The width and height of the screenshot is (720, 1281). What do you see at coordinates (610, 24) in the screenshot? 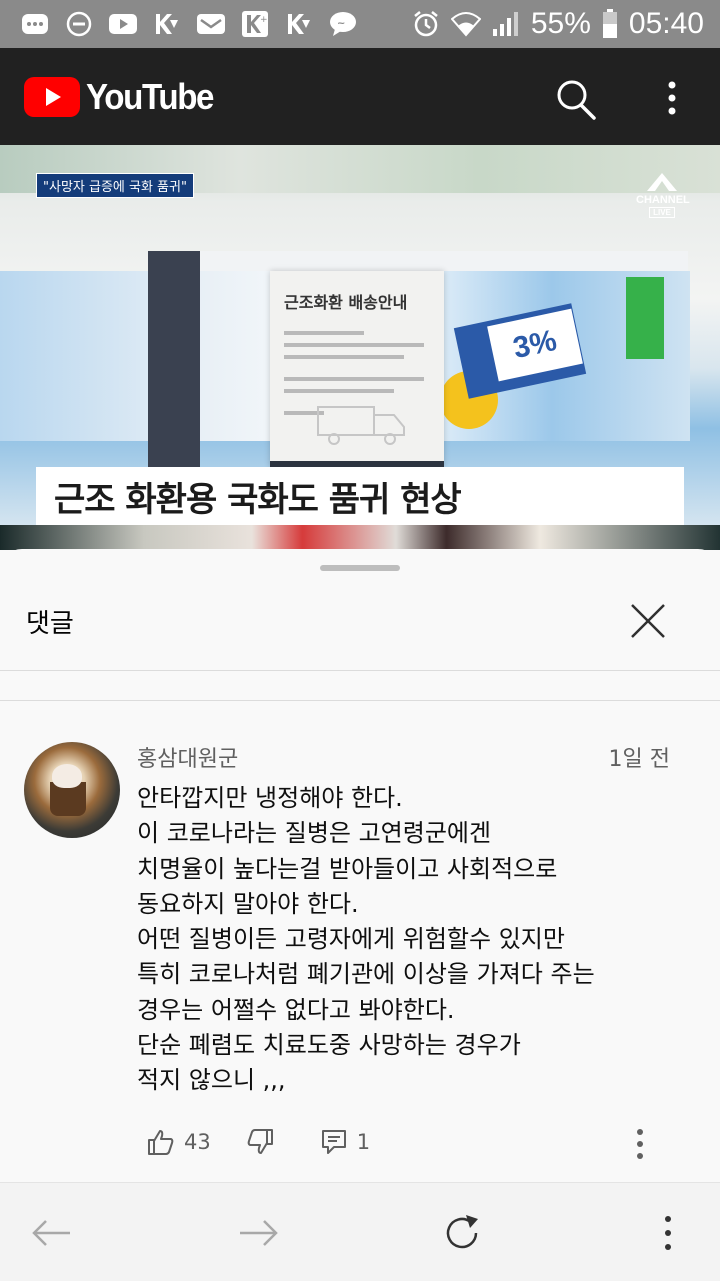
I see `battery-icon` at bounding box center [610, 24].